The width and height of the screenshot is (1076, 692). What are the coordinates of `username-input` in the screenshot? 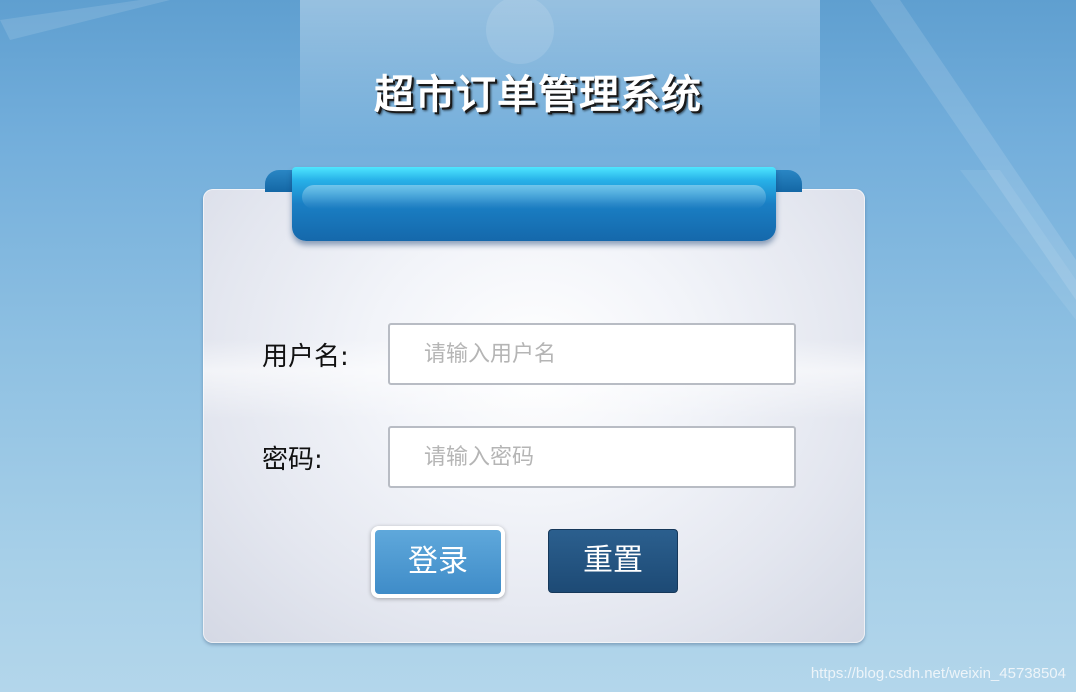 It's located at (592, 354).